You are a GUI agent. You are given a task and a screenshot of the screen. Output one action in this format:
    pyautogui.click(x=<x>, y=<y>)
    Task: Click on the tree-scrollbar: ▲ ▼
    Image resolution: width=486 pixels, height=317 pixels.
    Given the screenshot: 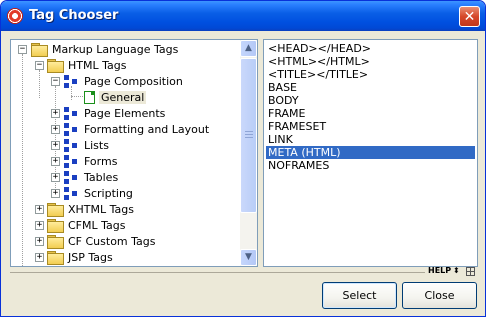 What is the action you would take?
    pyautogui.click(x=248, y=153)
    